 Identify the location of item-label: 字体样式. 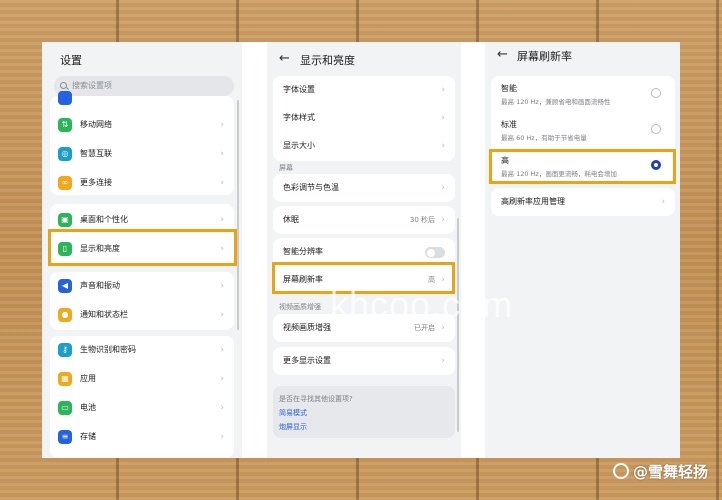
(299, 117).